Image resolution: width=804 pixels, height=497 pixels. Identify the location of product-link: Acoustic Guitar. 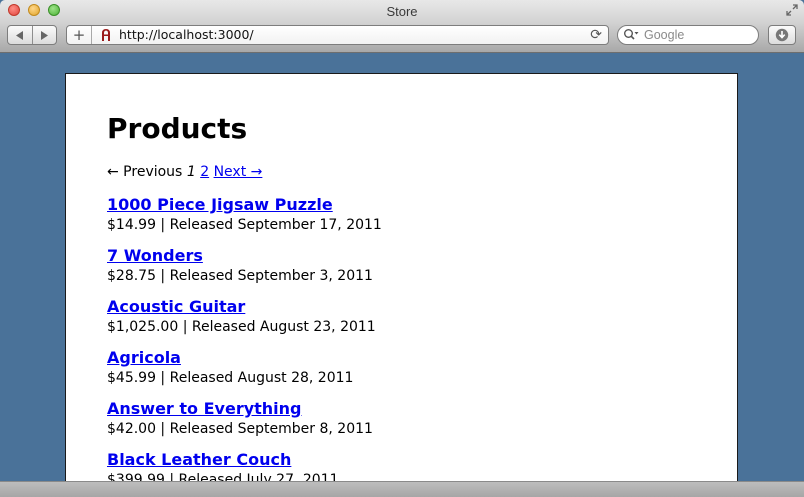
(407, 307).